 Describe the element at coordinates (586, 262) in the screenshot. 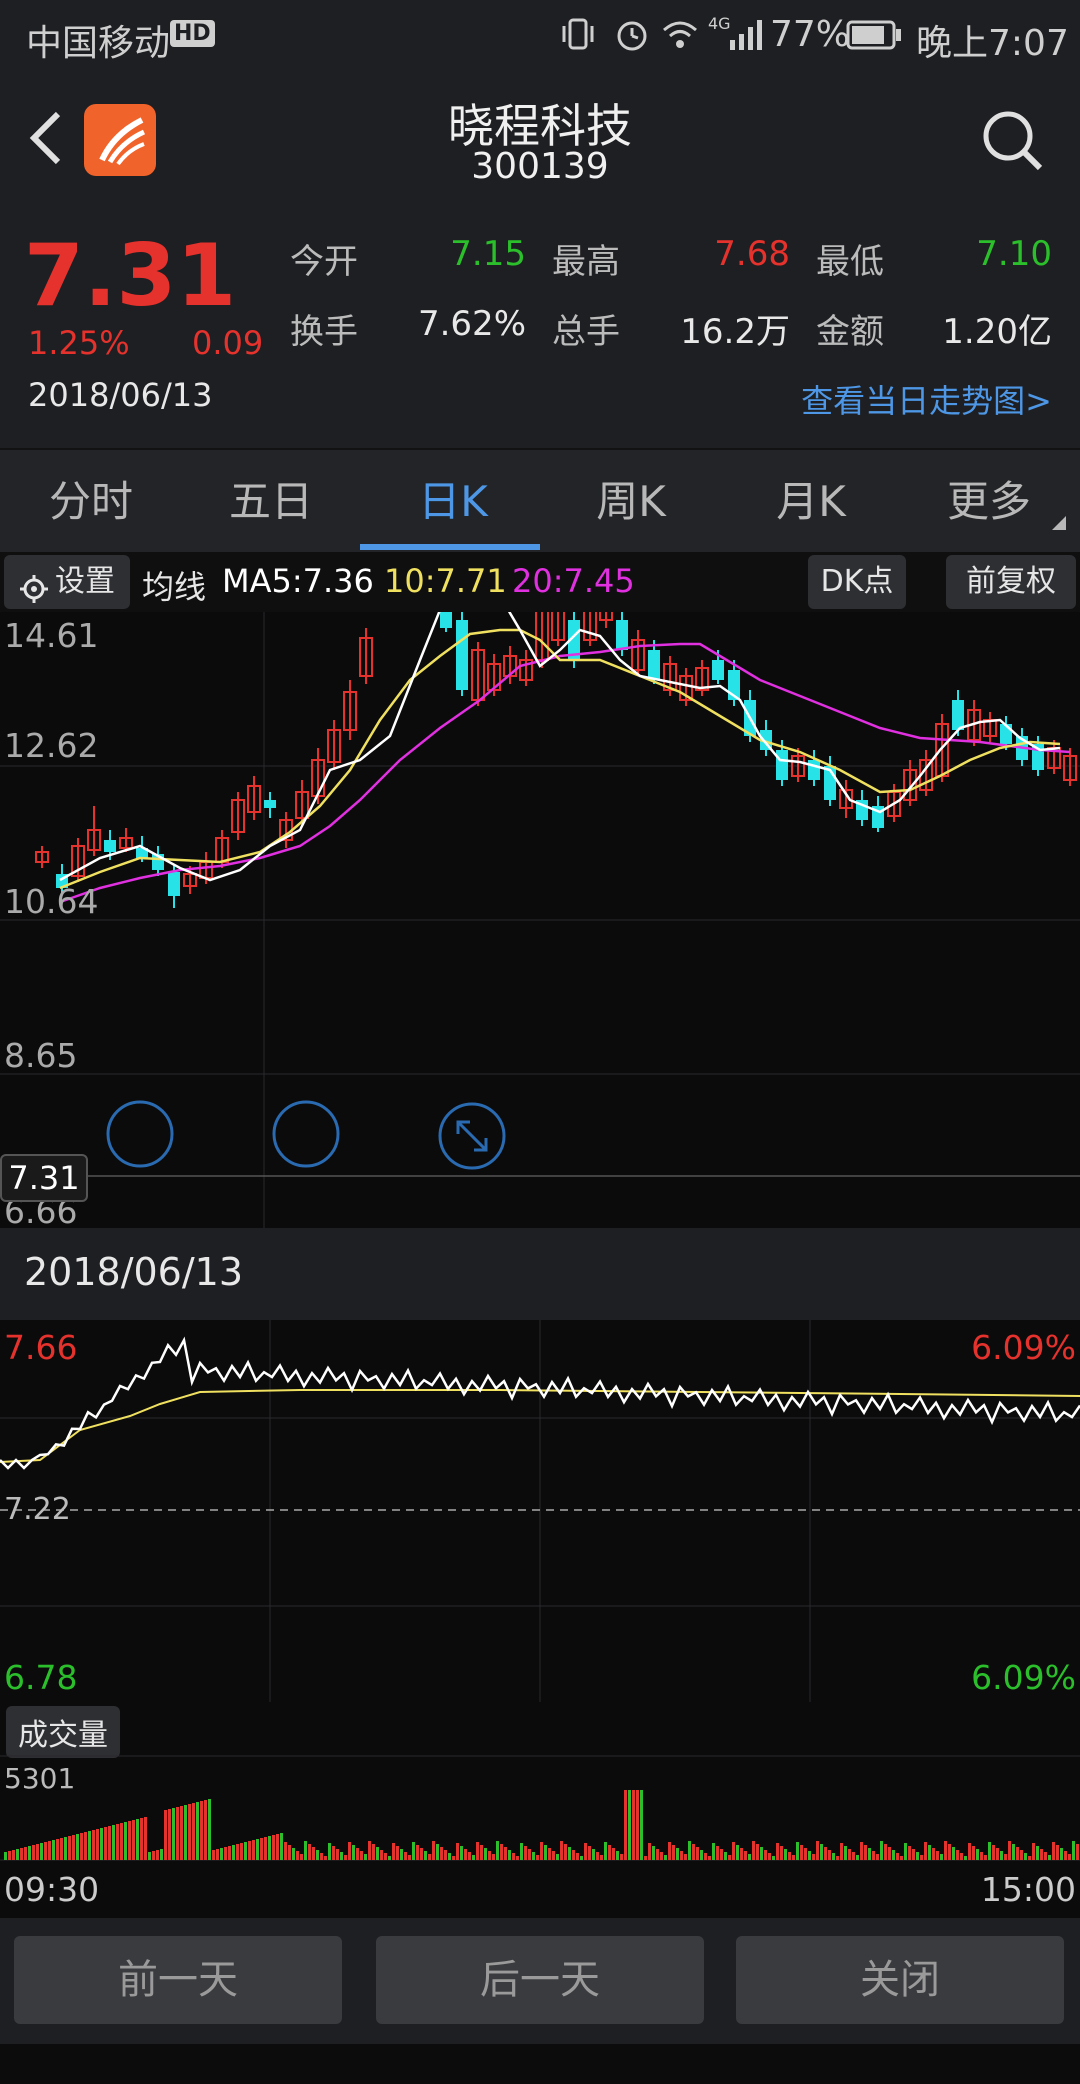

I see `high-label: 最高` at that location.